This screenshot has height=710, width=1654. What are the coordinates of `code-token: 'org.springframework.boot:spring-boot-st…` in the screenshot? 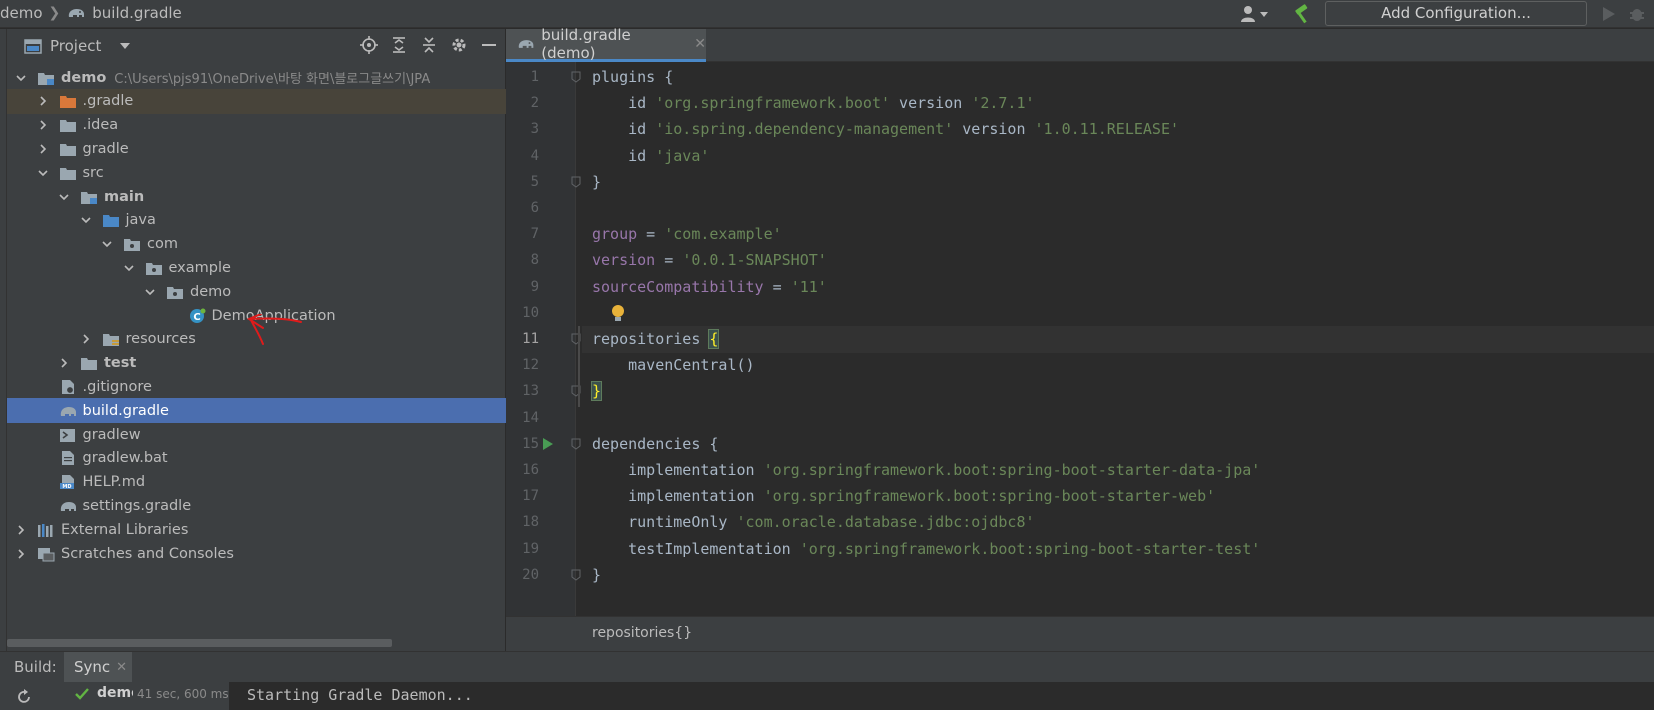 It's located at (1012, 470).